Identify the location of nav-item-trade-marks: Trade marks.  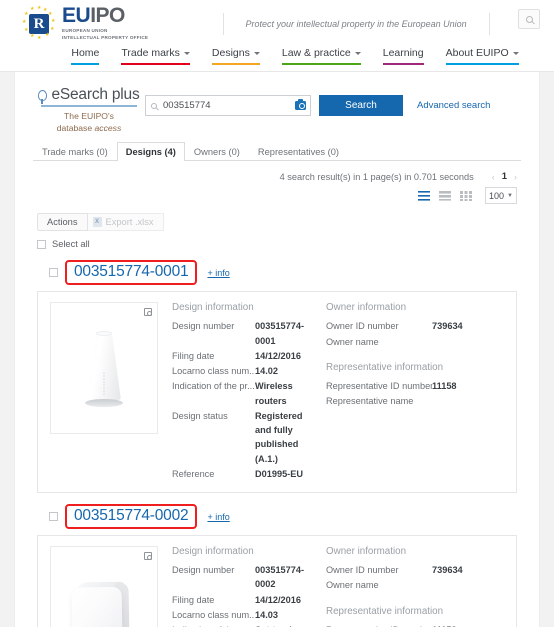
(155, 56).